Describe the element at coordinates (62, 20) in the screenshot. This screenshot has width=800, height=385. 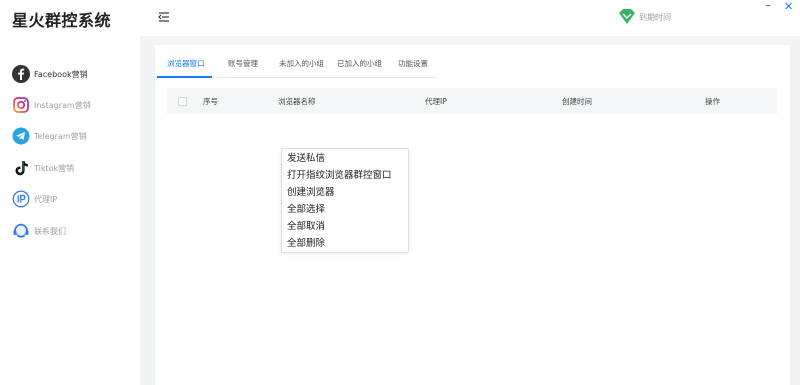
I see `app-title: 星火群控系统` at that location.